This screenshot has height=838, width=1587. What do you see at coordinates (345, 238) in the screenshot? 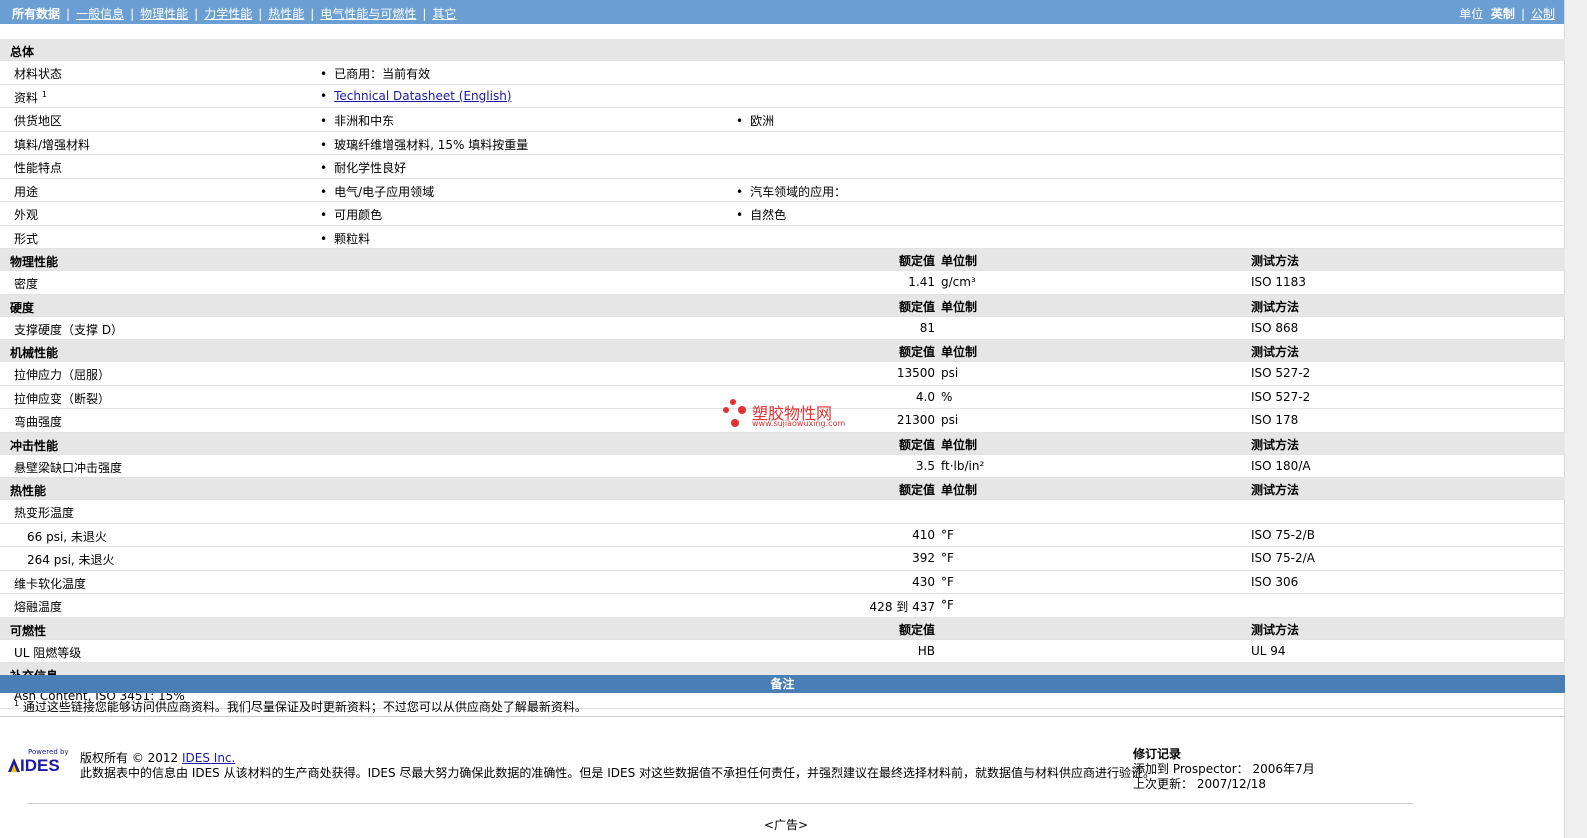
I see `row-value: 颗粒料` at bounding box center [345, 238].